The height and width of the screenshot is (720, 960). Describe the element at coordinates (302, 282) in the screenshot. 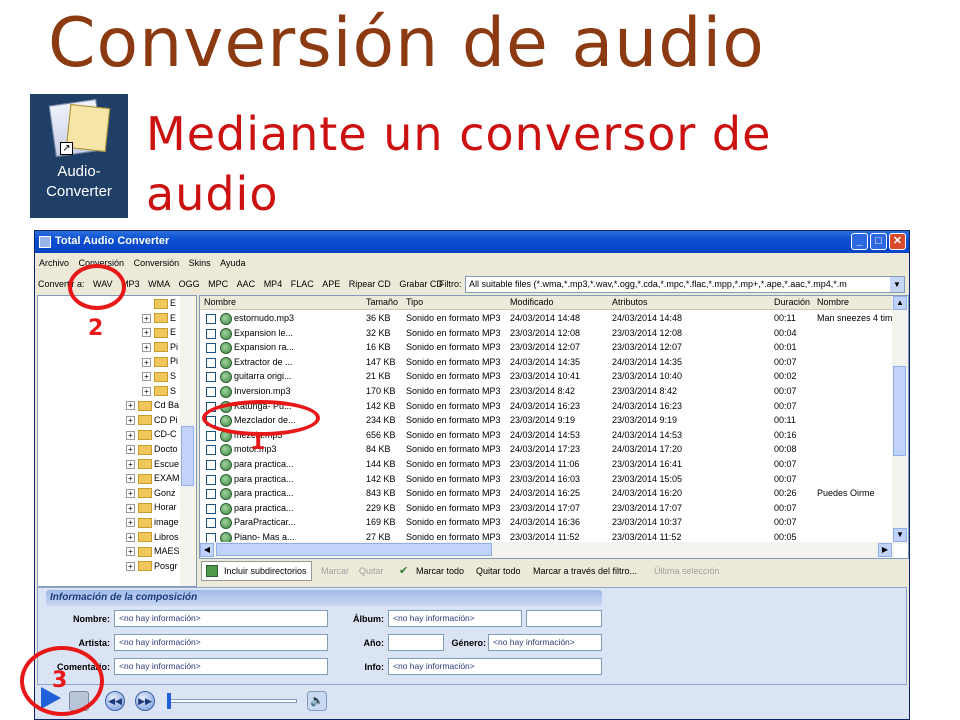

I see `format-flac-button: FLAC` at that location.